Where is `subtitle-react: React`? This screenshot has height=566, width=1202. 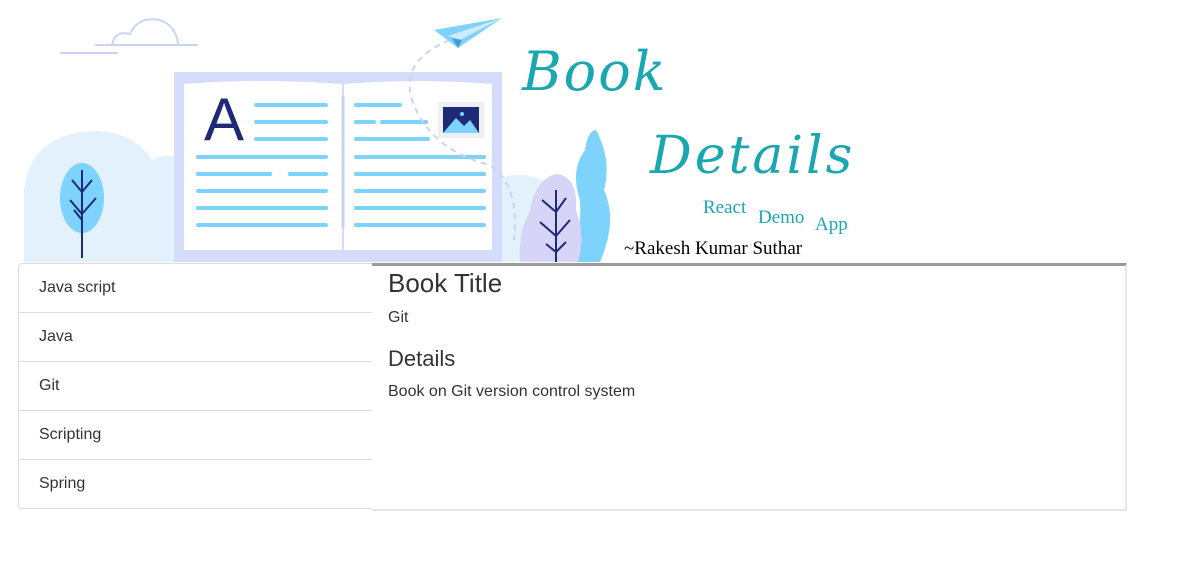 subtitle-react: React is located at coordinates (725, 207).